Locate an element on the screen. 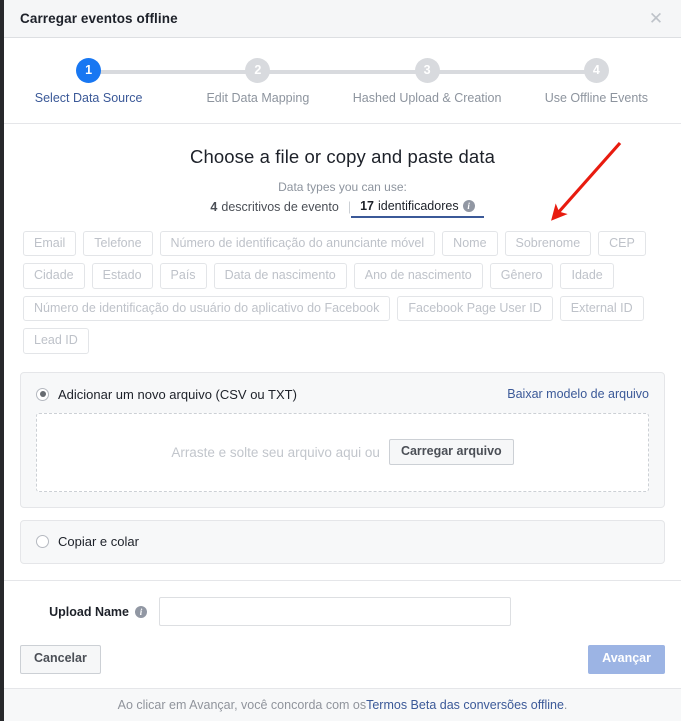 Image resolution: width=681 pixels, height=721 pixels. data-types-subtitle: Data types you can use: is located at coordinates (342, 187).